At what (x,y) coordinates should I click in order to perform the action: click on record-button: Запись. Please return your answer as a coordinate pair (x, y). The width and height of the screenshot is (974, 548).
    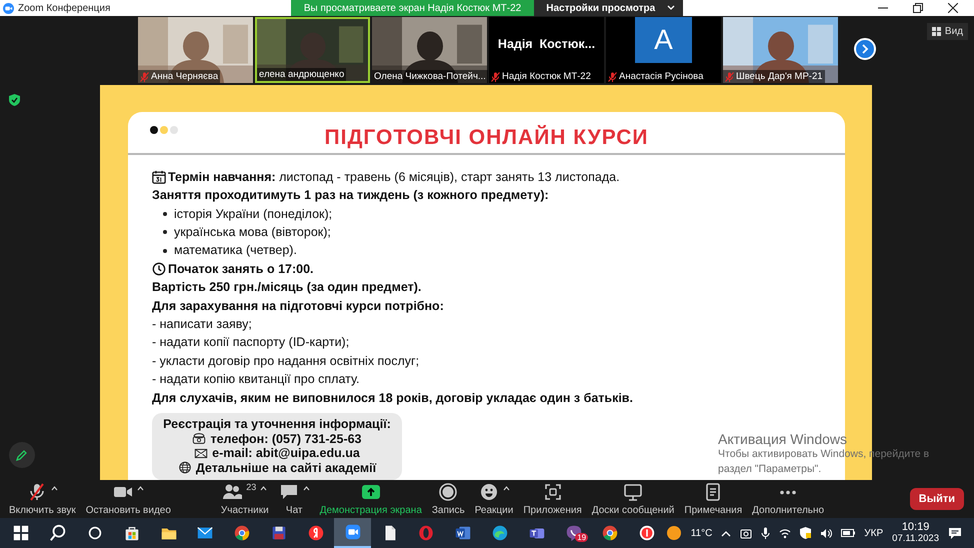
    Looking at the image, I should click on (448, 499).